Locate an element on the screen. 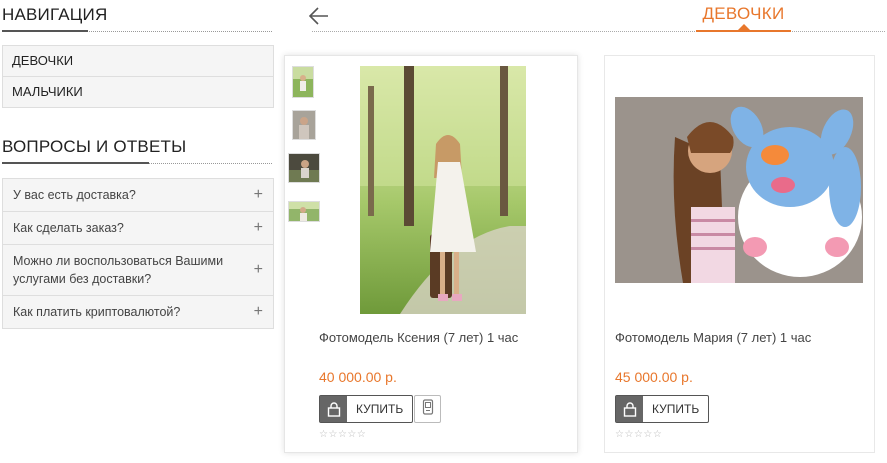  faq-item: У вас есть доставка? + is located at coordinates (138, 195).